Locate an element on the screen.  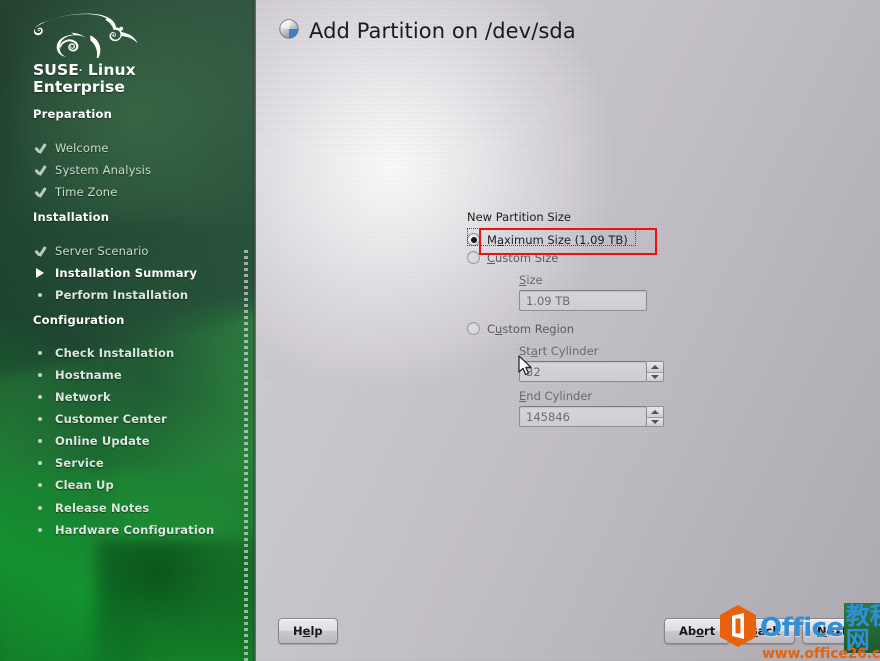
sidebar-item-label: Installation Summary is located at coordinates (126, 273).